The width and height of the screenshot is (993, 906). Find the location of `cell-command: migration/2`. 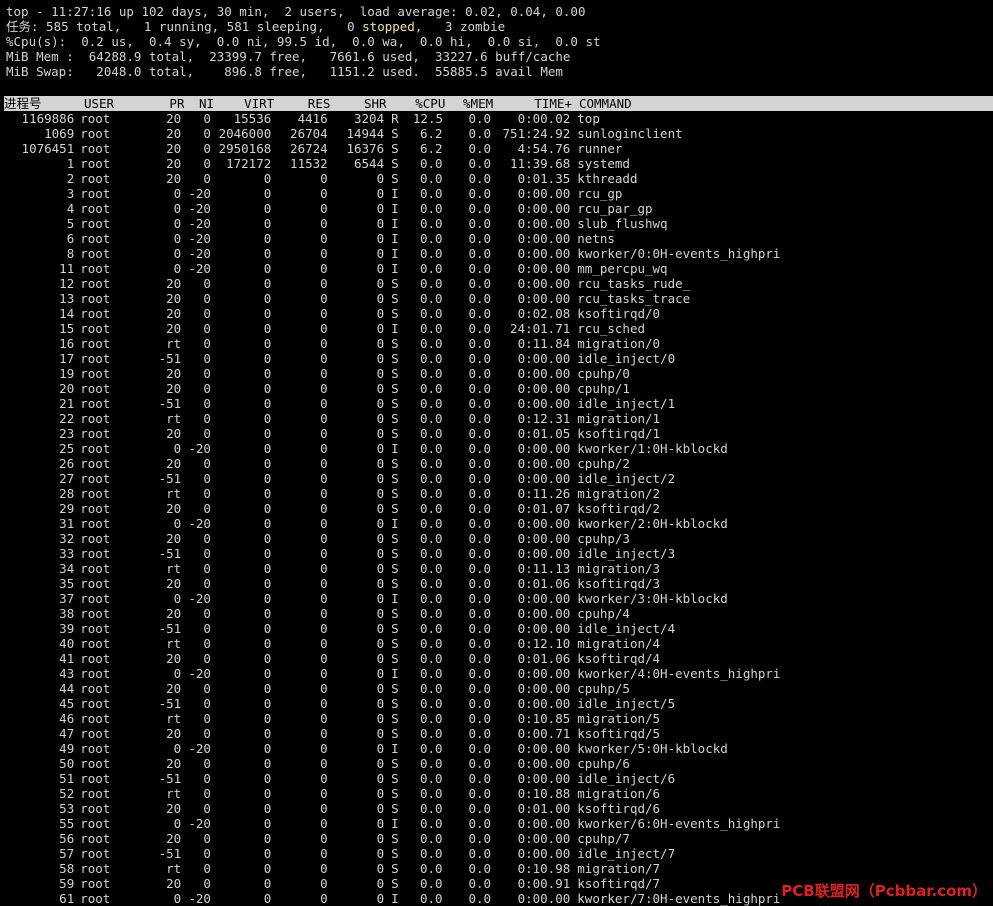

cell-command: migration/2 is located at coordinates (619, 493).